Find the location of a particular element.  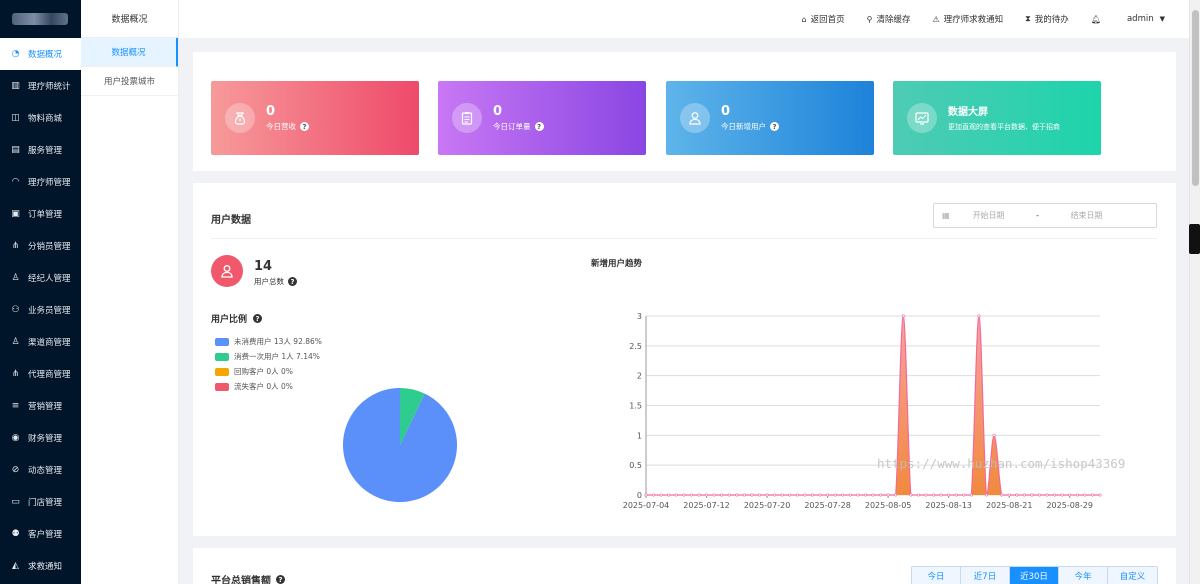

sidebar-item: ⚉ 客户管理 is located at coordinates (40, 534).